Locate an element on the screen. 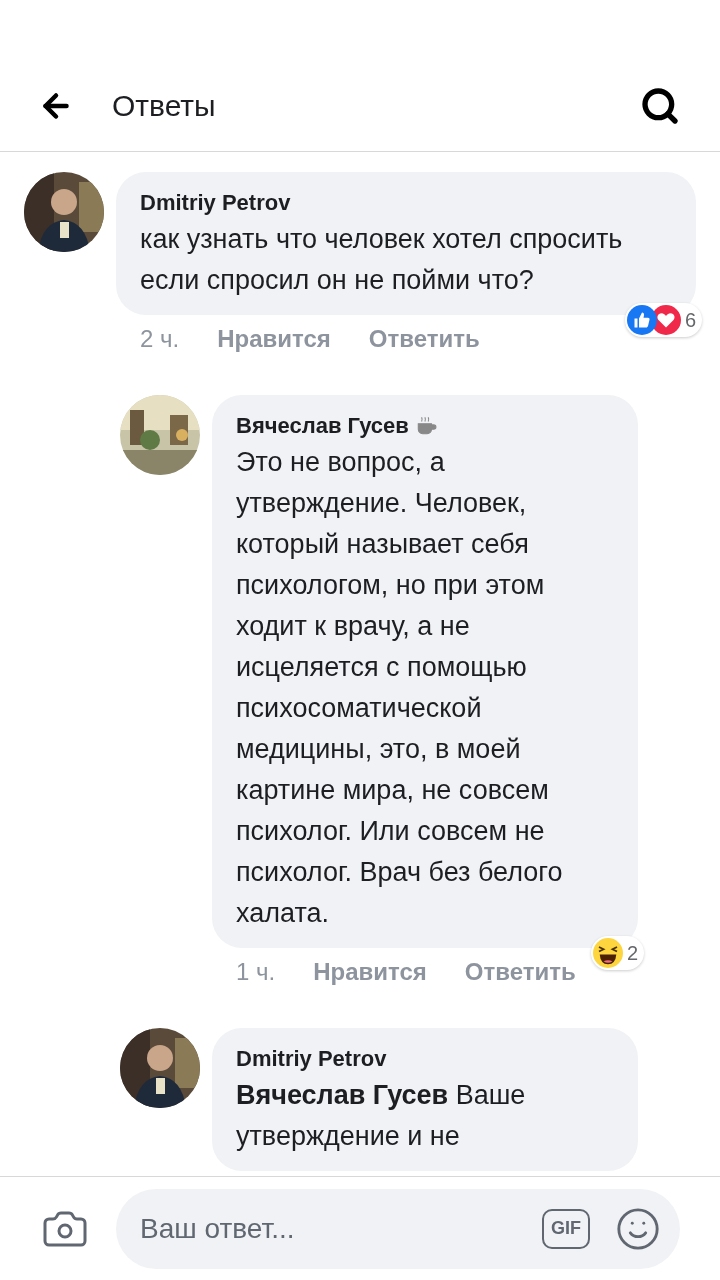 This screenshot has width=720, height=1280. comment-text: как узнать что человек хотел спросить если спросил он не пойми что? is located at coordinates (382, 260).